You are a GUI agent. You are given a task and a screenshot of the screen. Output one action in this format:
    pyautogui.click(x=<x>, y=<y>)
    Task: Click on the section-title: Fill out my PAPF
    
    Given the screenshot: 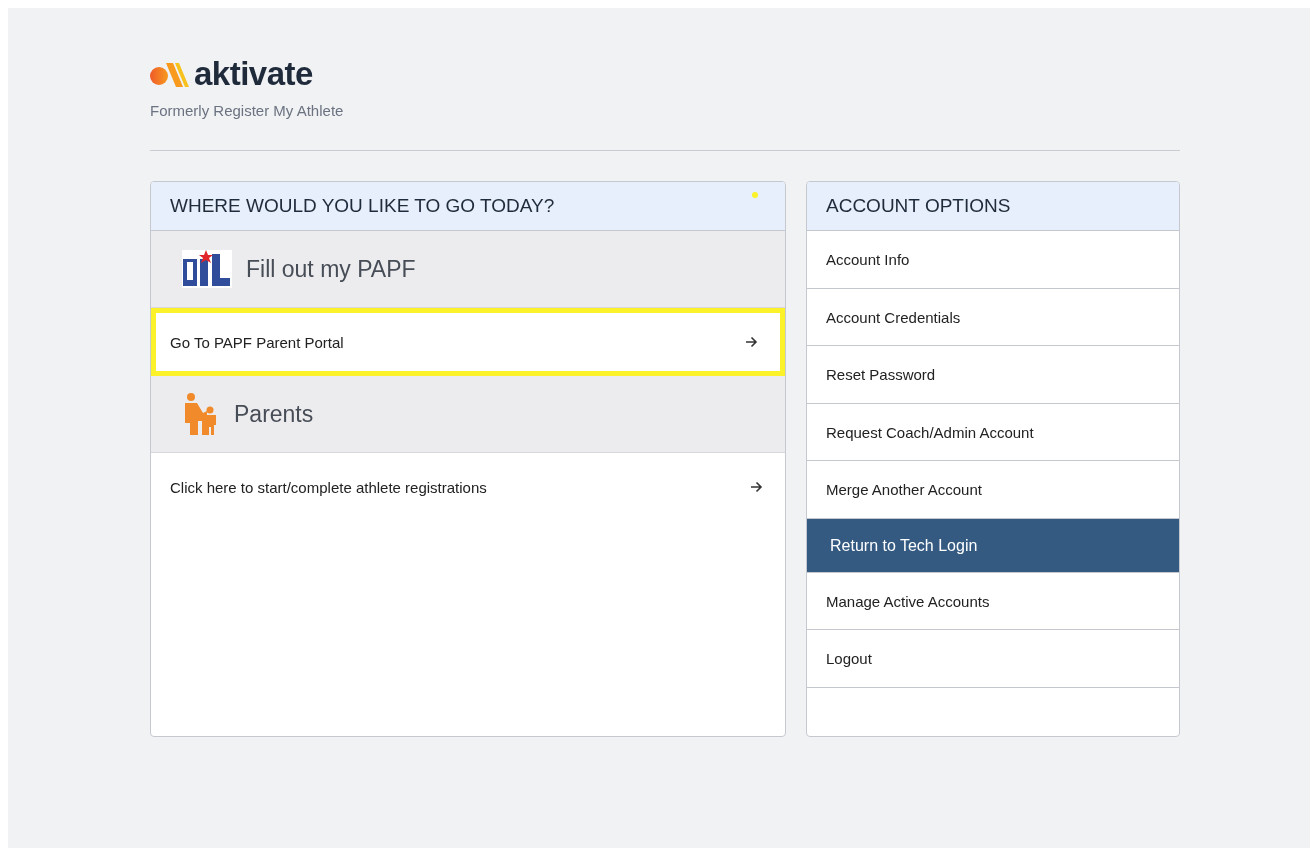 What is the action you would take?
    pyautogui.click(x=331, y=269)
    